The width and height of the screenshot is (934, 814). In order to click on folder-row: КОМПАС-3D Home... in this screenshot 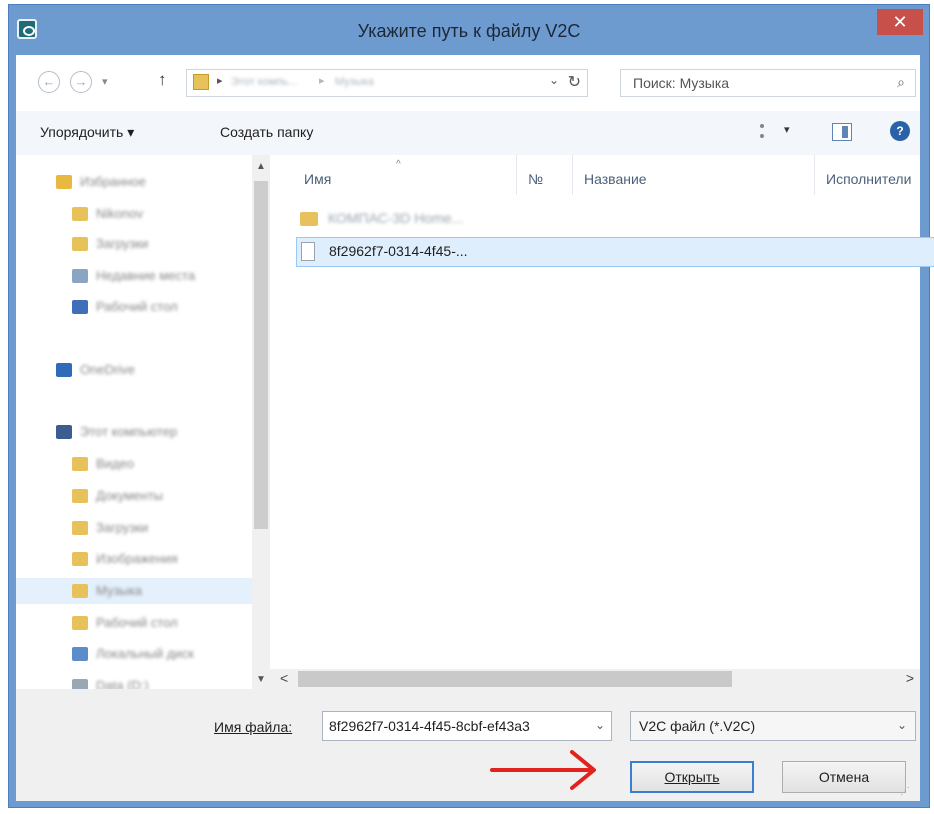, I will do `click(615, 220)`.